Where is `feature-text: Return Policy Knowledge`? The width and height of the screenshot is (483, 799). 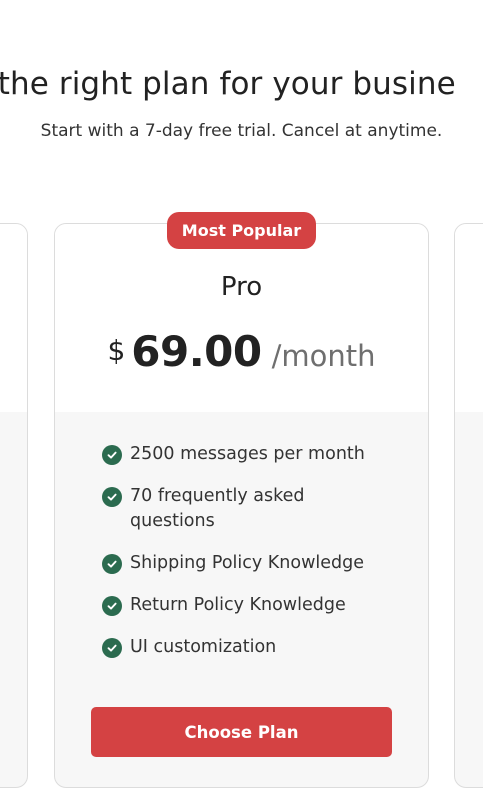 feature-text: Return Policy Knowledge is located at coordinates (238, 605).